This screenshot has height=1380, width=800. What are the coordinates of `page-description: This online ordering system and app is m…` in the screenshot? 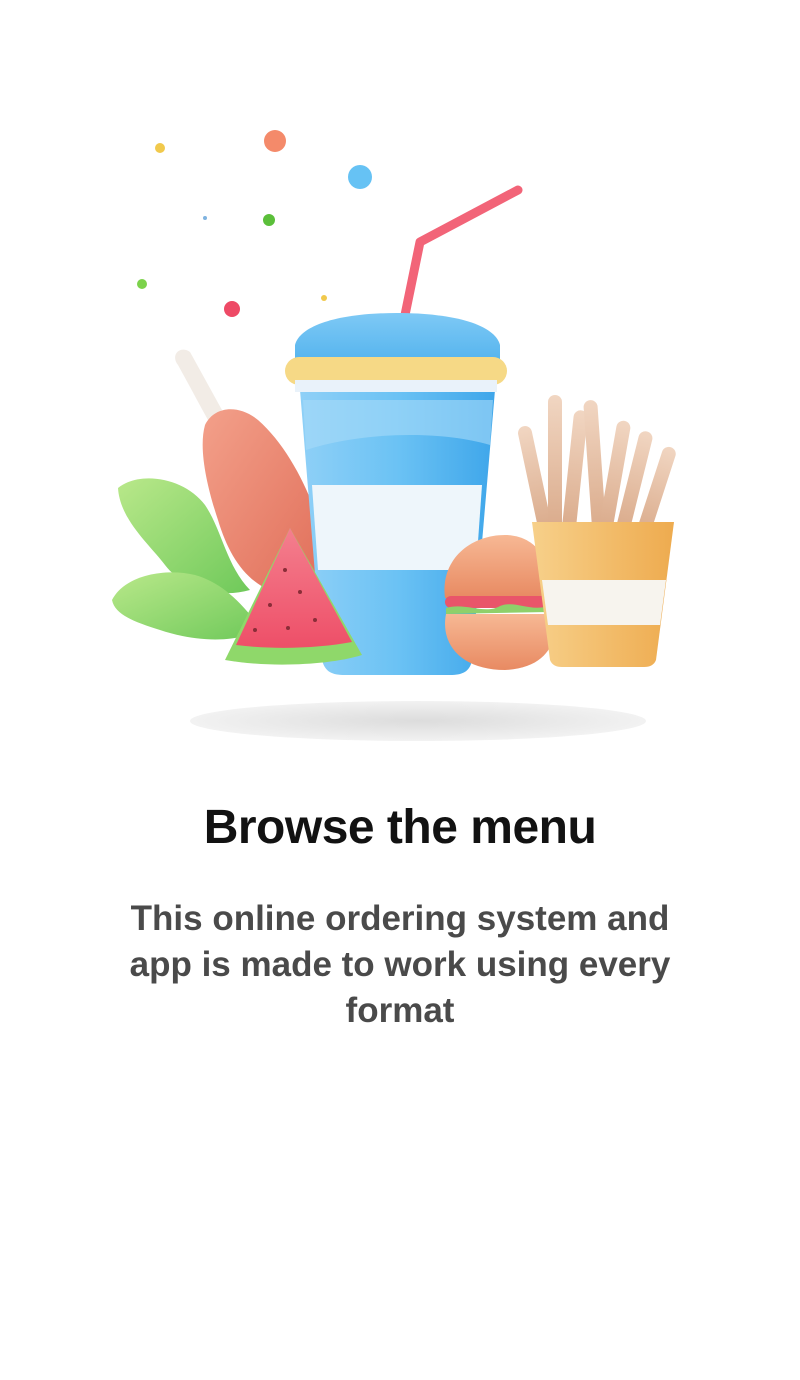 It's located at (400, 964).